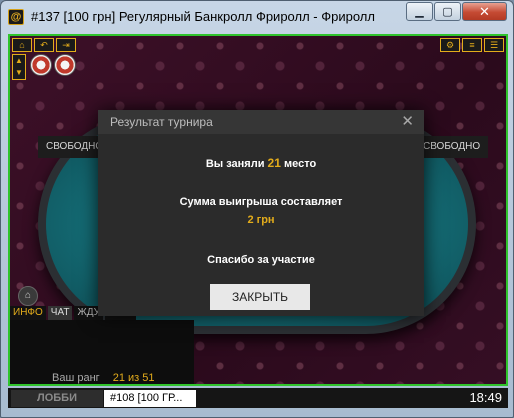  I want to click on maximize-button: ▢, so click(447, 11).